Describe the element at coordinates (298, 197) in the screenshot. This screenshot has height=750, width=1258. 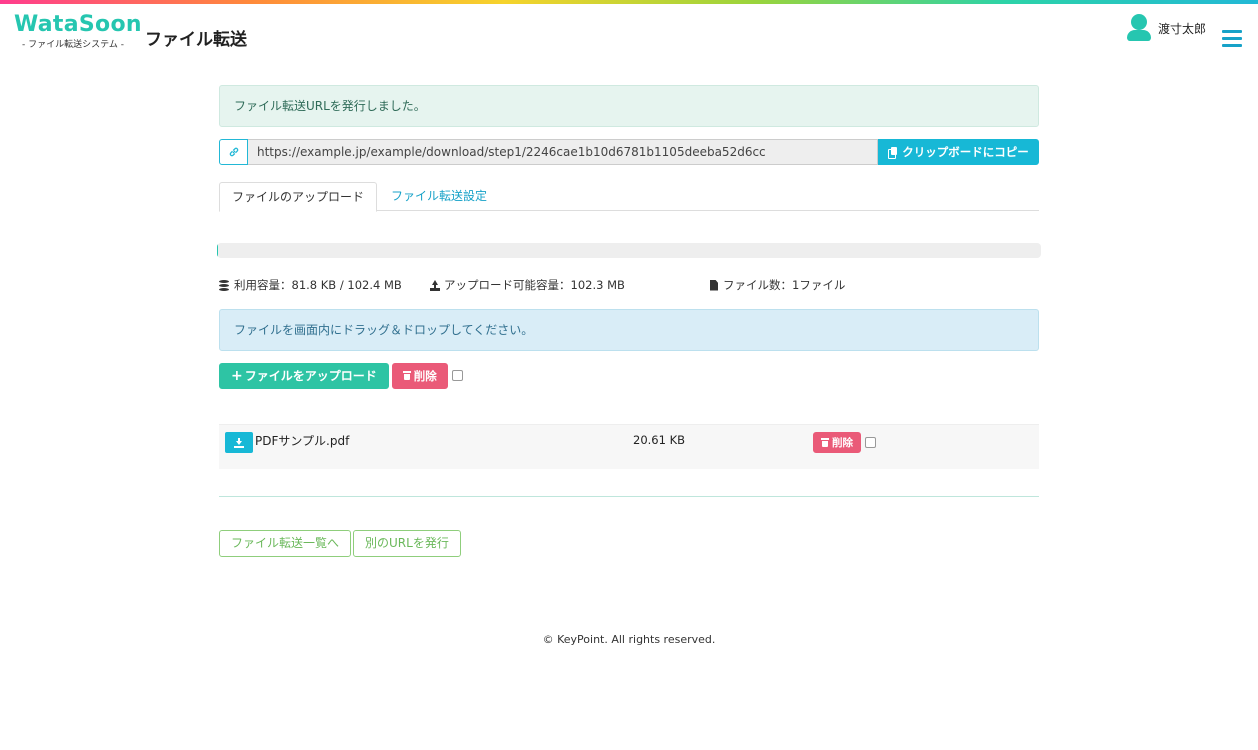
I see `tab-file-upload: ファイルのアップロード` at that location.